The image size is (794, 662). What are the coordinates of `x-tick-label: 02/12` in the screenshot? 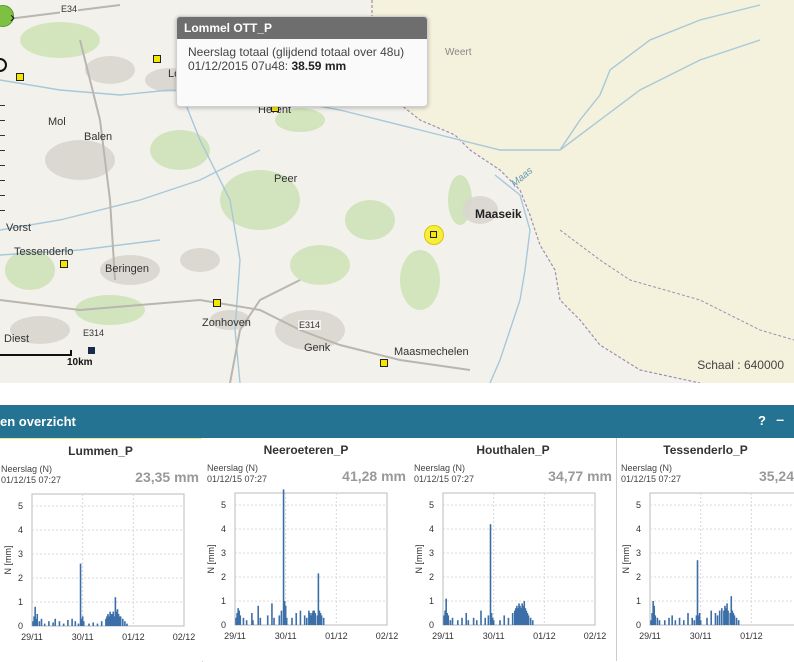 It's located at (595, 636).